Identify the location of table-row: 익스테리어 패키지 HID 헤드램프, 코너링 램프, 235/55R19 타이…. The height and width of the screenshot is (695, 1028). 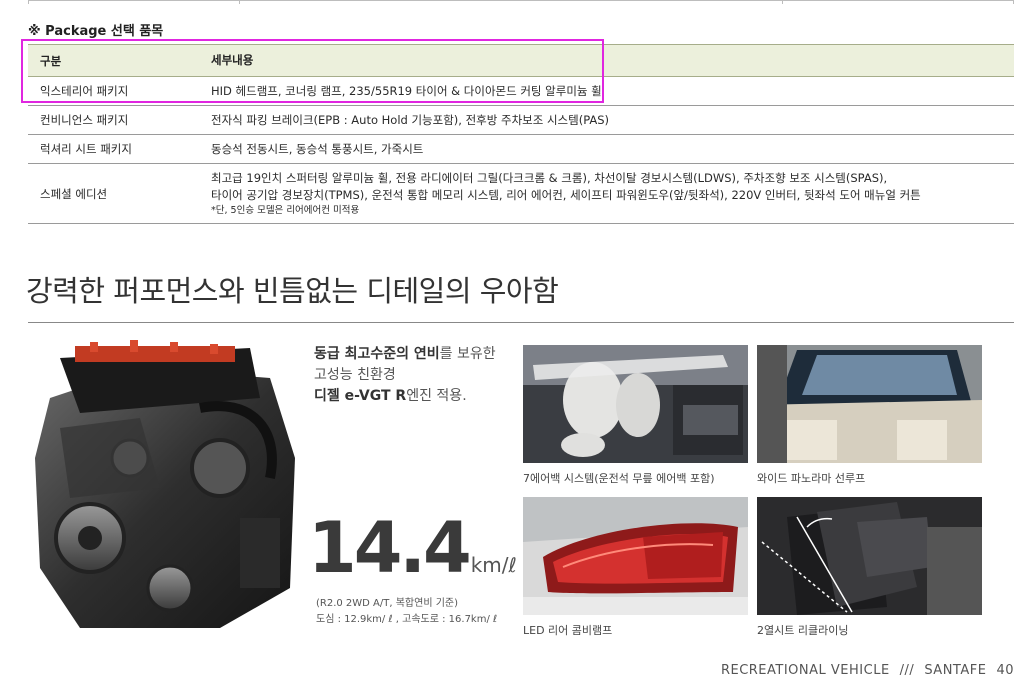
(521, 91).